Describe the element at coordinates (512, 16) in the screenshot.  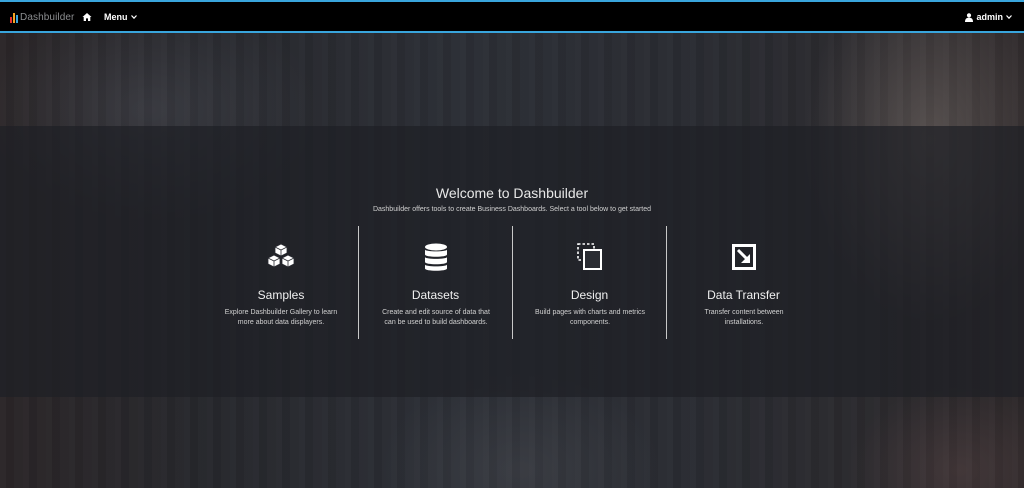
I see `top-navbar: Dashbuilder Menu admin` at that location.